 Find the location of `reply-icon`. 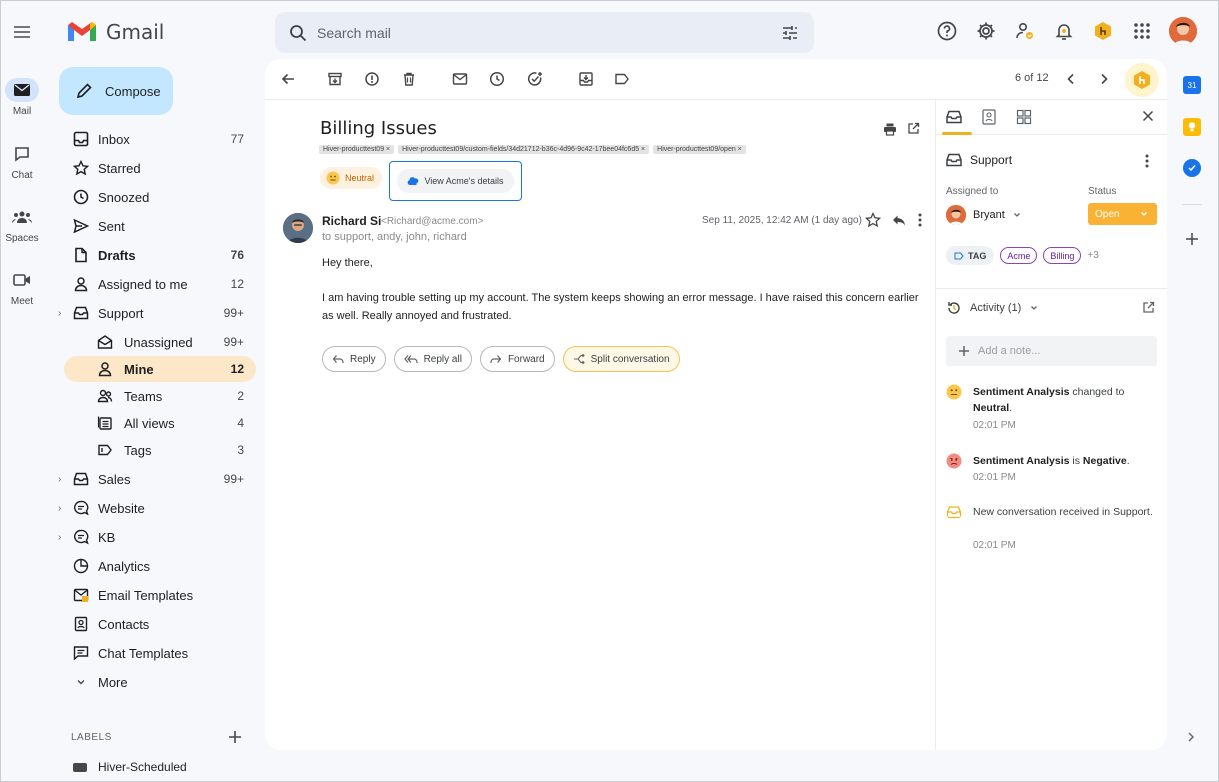

reply-icon is located at coordinates (899, 220).